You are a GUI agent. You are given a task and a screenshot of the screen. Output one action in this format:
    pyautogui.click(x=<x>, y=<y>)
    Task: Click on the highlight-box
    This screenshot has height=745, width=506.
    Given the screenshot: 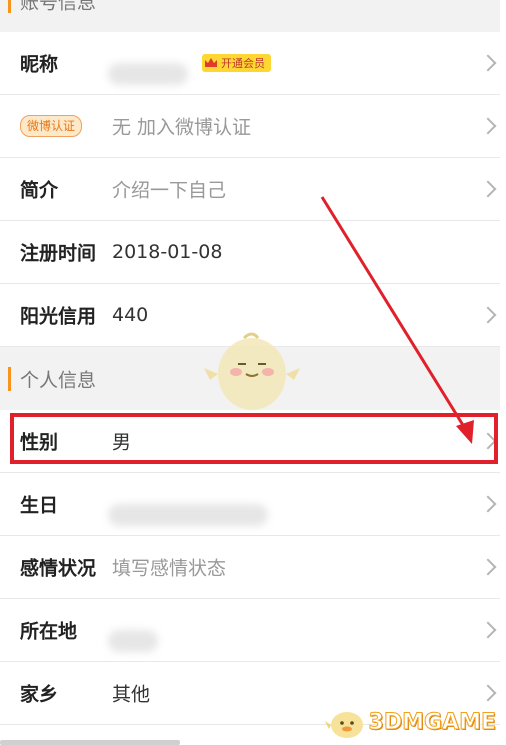 What is the action you would take?
    pyautogui.click(x=254, y=438)
    